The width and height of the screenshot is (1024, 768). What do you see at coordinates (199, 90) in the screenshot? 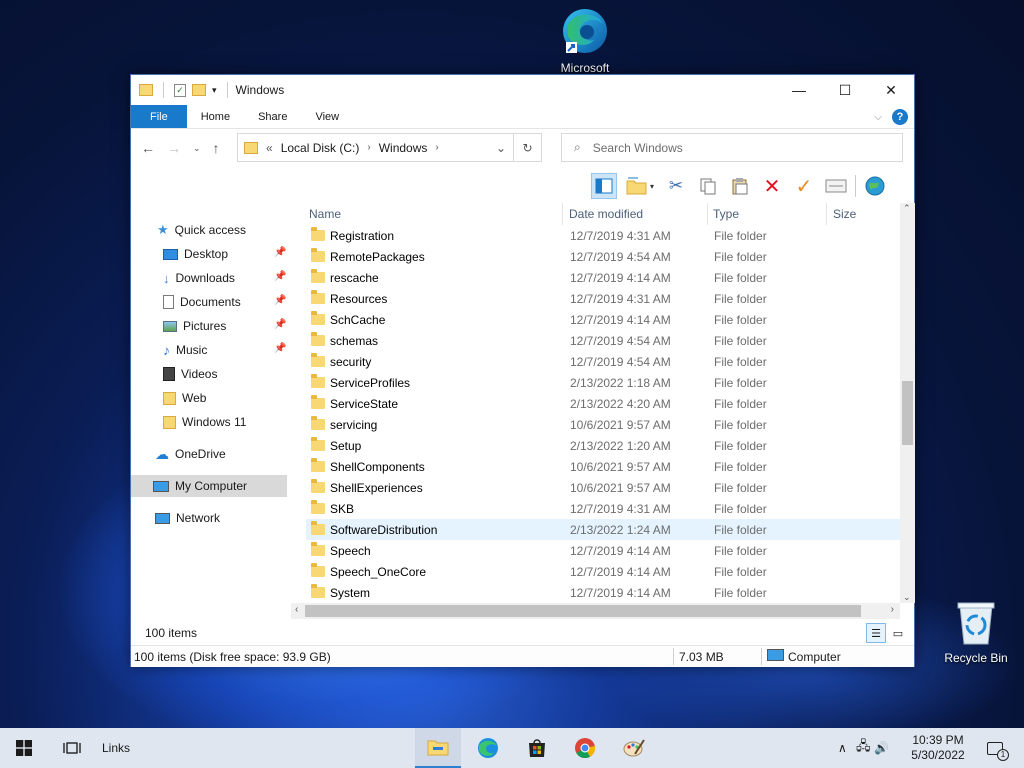
I see `new-folder-icon` at bounding box center [199, 90].